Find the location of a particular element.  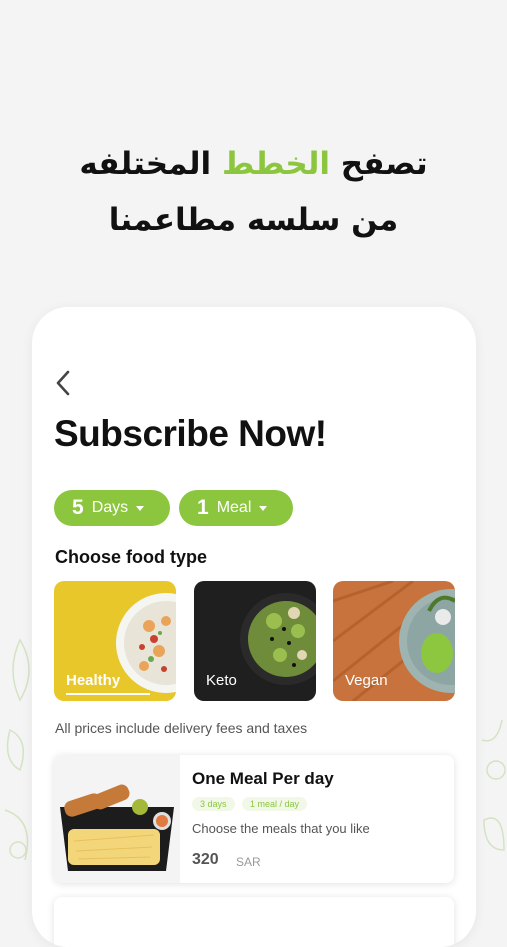

meals-per-day-tag: 1 meal / day is located at coordinates (275, 804).